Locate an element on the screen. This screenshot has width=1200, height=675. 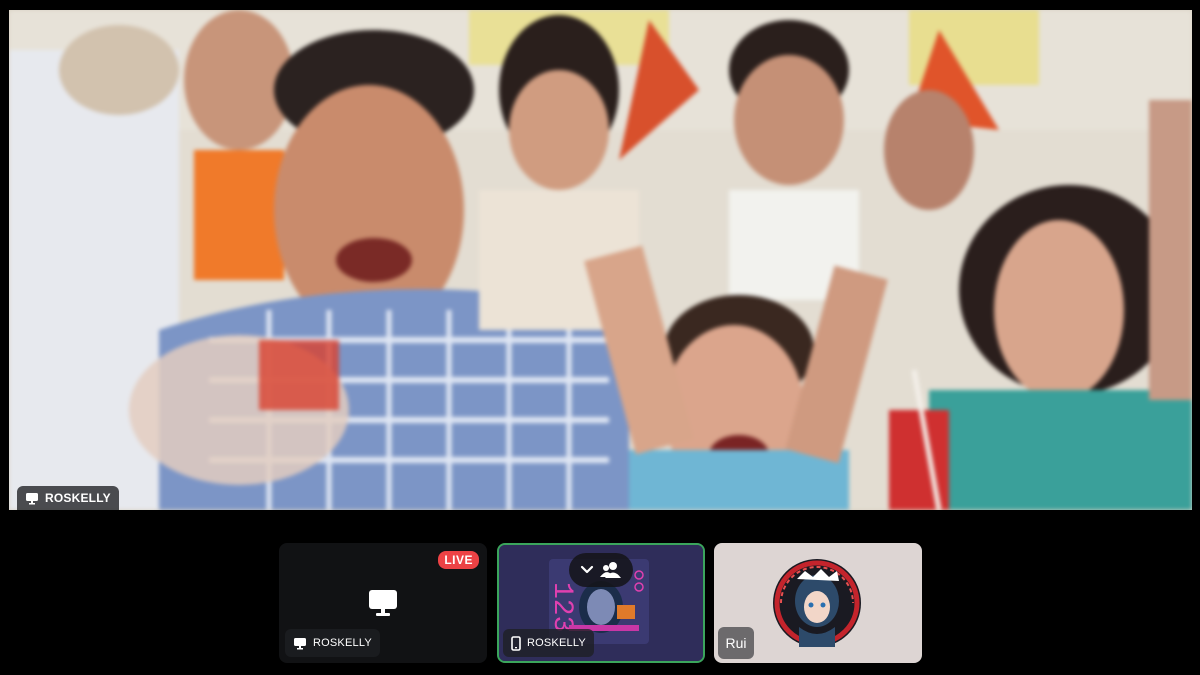
stream-user-tag: ROSKELLY is located at coordinates (68, 498).